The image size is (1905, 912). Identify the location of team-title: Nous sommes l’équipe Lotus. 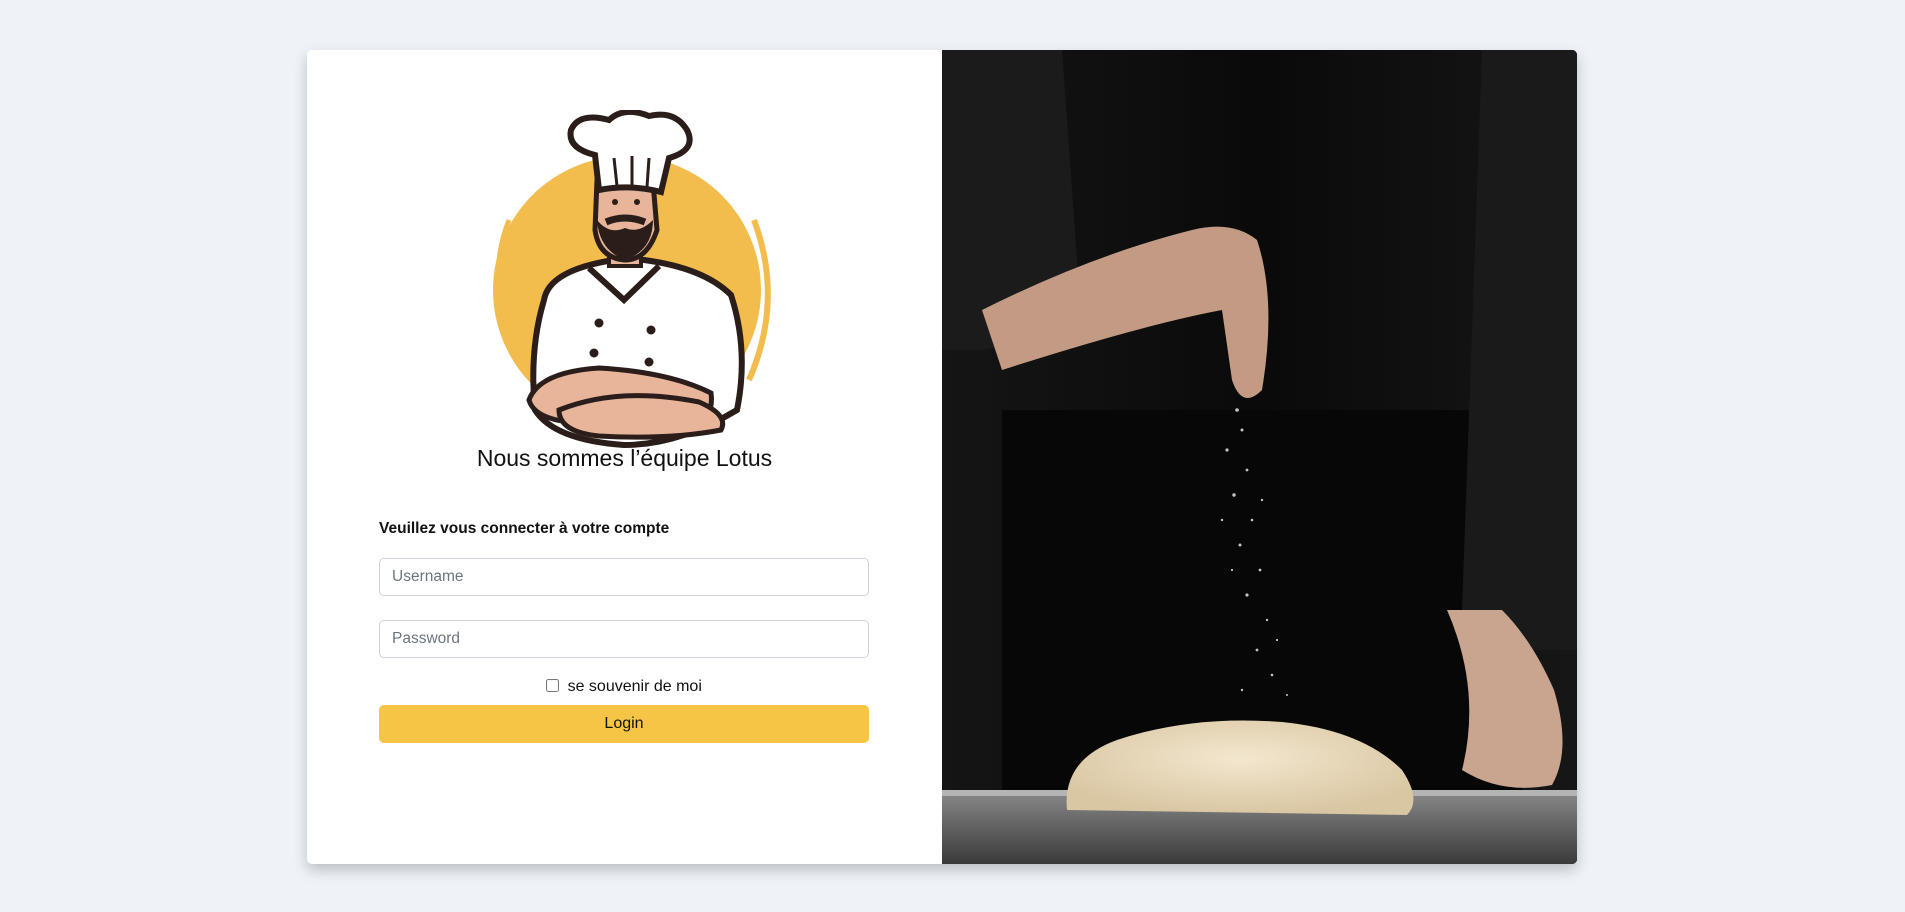
(624, 458).